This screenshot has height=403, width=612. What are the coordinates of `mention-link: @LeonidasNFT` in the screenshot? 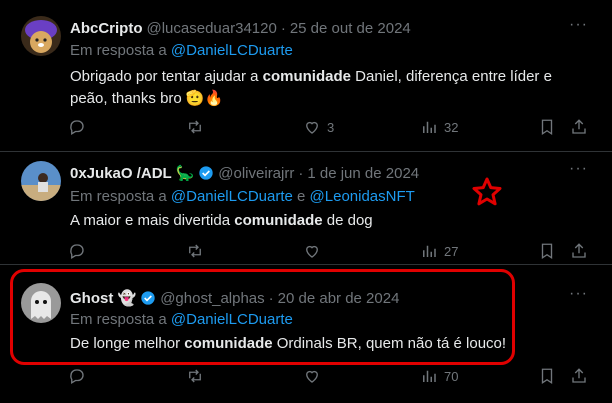 It's located at (362, 196).